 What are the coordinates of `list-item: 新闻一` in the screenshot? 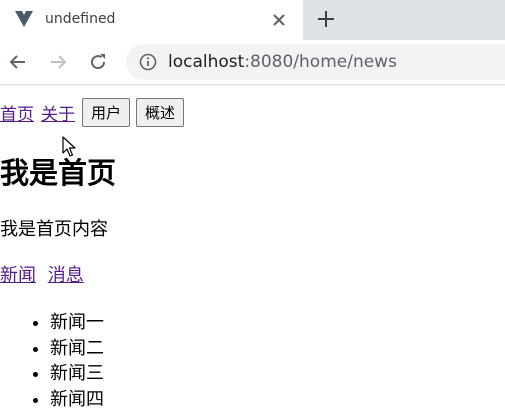 It's located at (77, 323).